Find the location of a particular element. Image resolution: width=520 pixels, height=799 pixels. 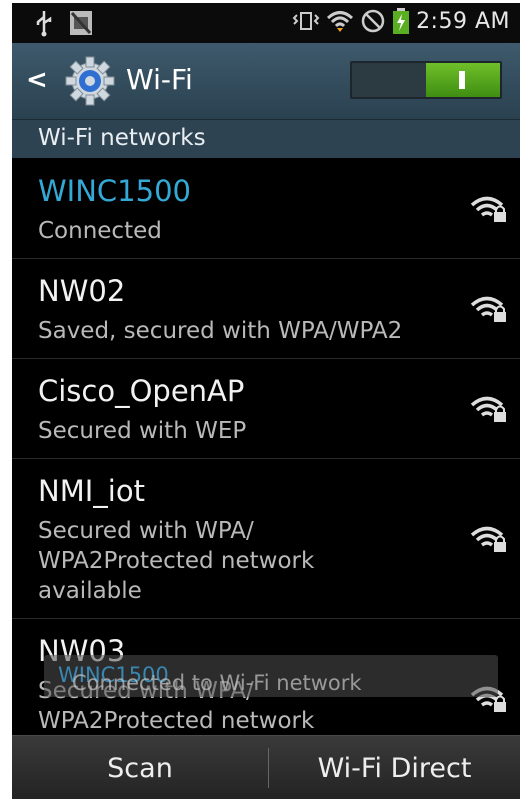

scan-button: Scan is located at coordinates (140, 767).